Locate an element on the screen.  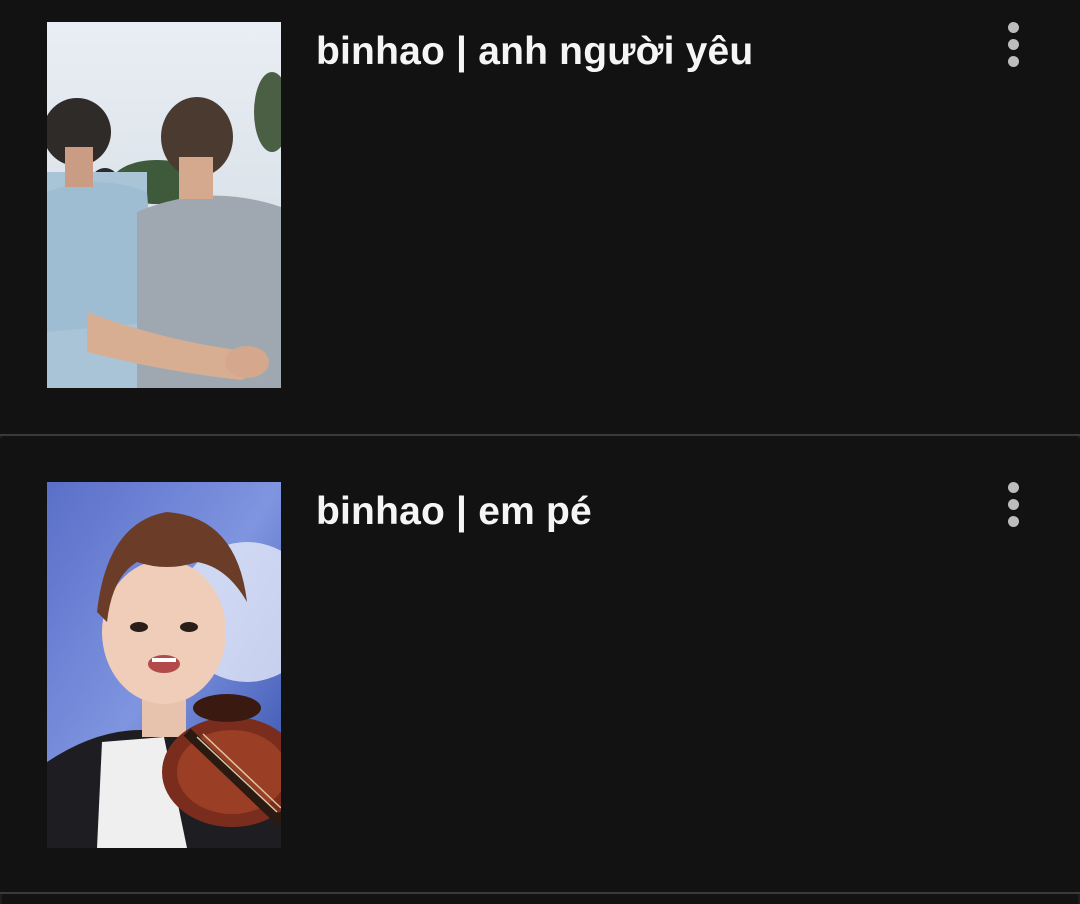
card-gap is located at coordinates (540, 448).